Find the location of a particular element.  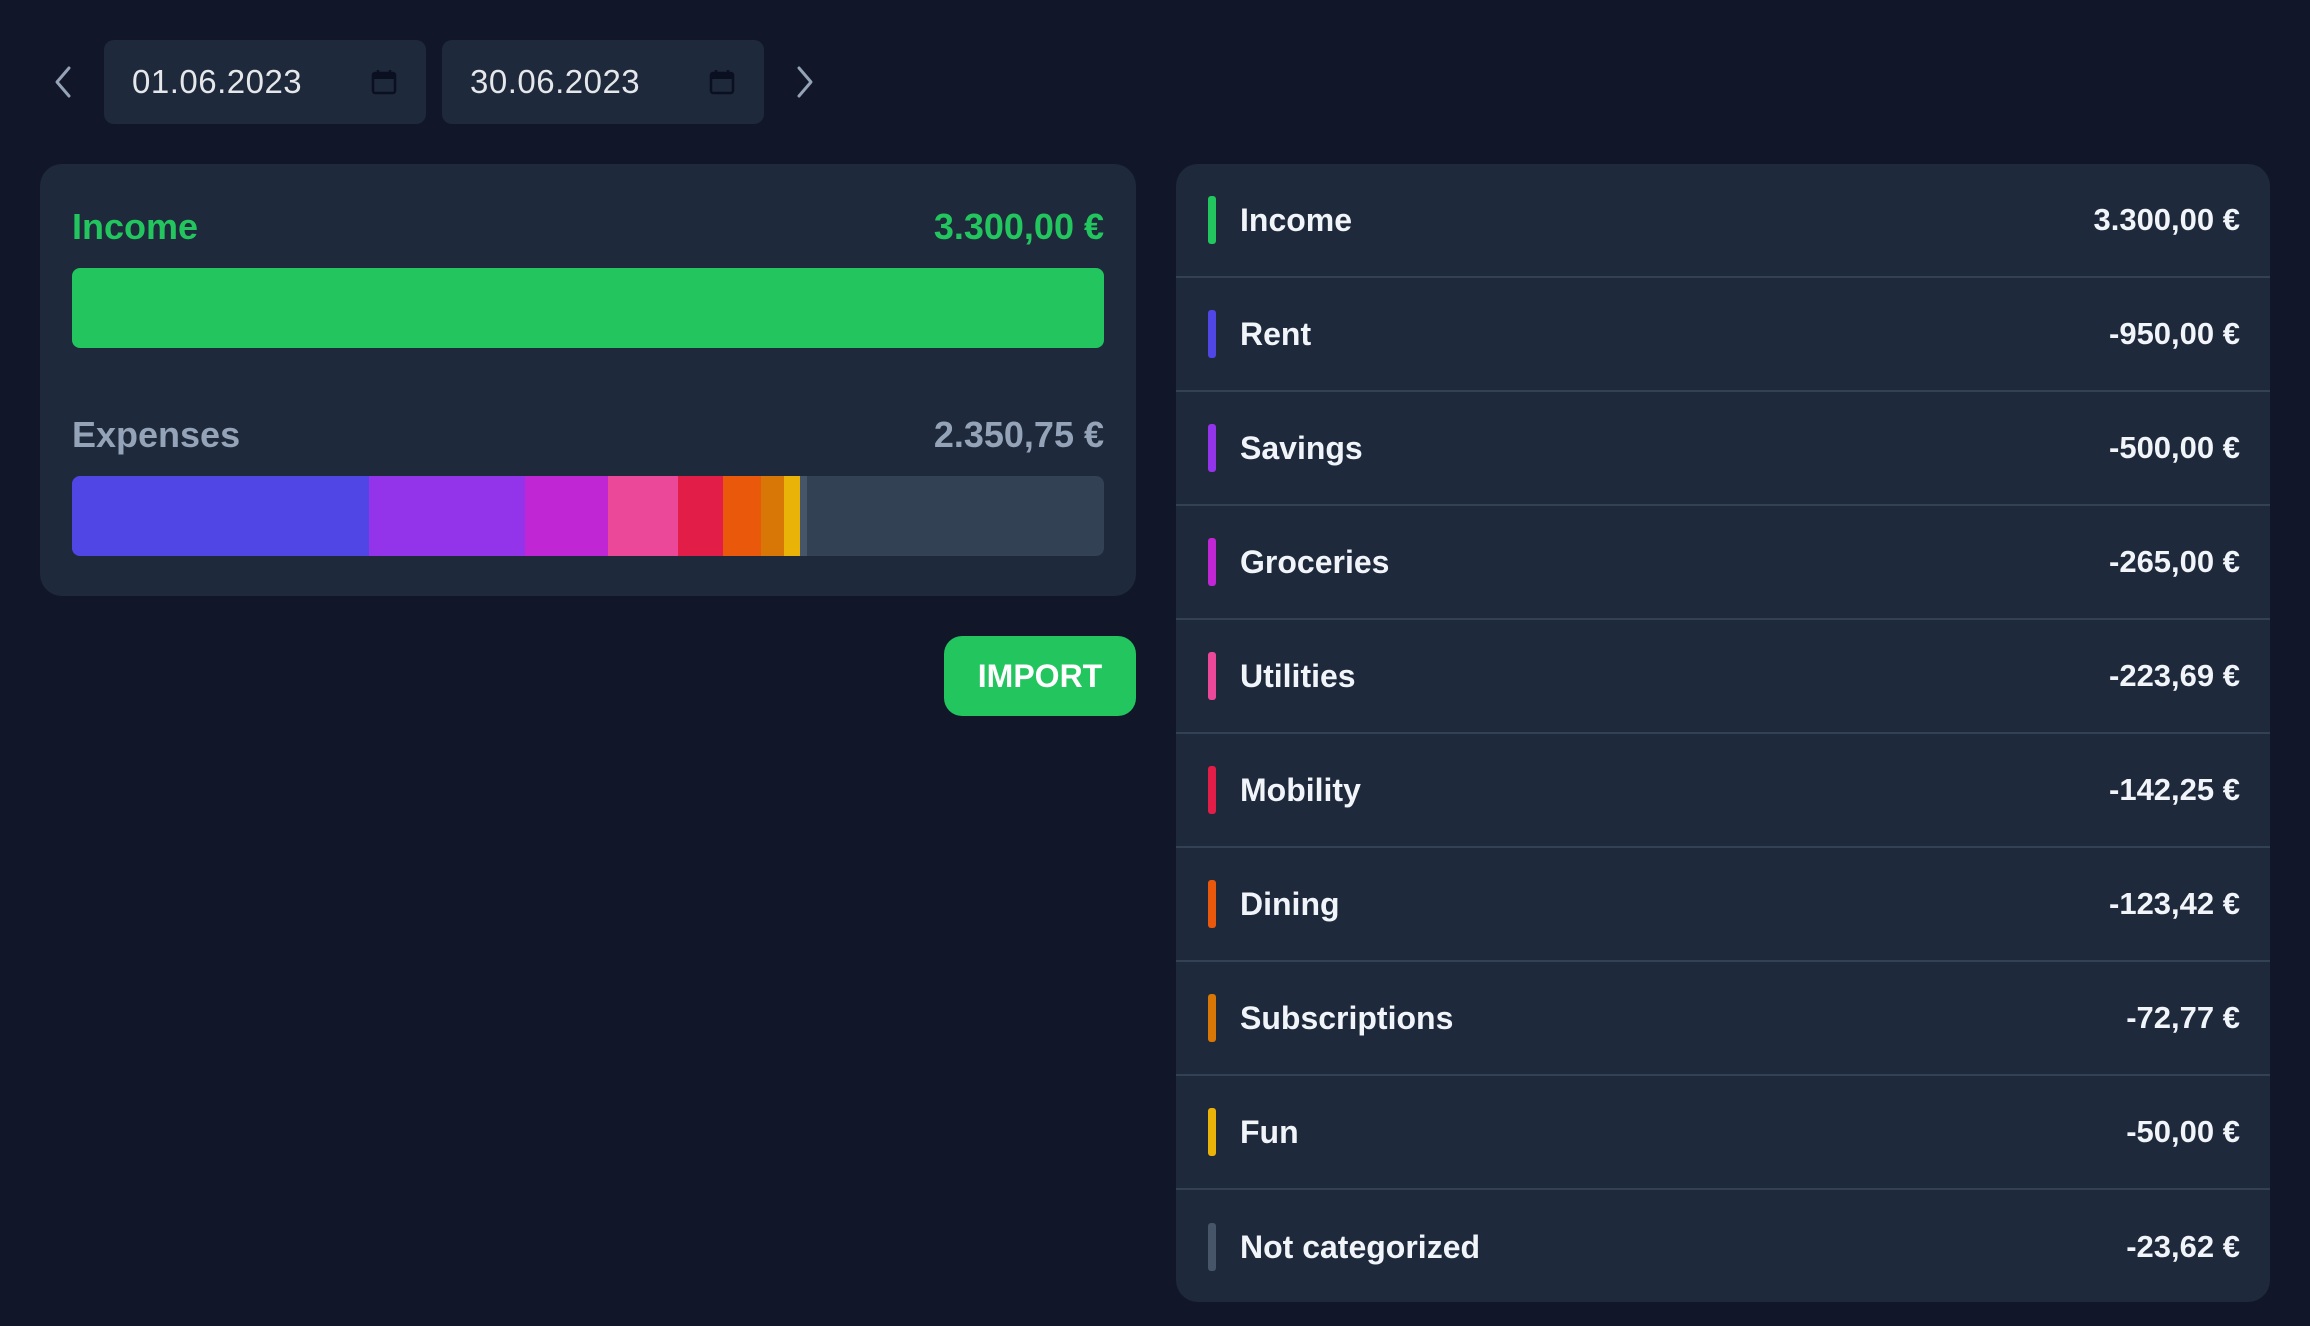

category-amount: -123,42 € is located at coordinates (2174, 903).